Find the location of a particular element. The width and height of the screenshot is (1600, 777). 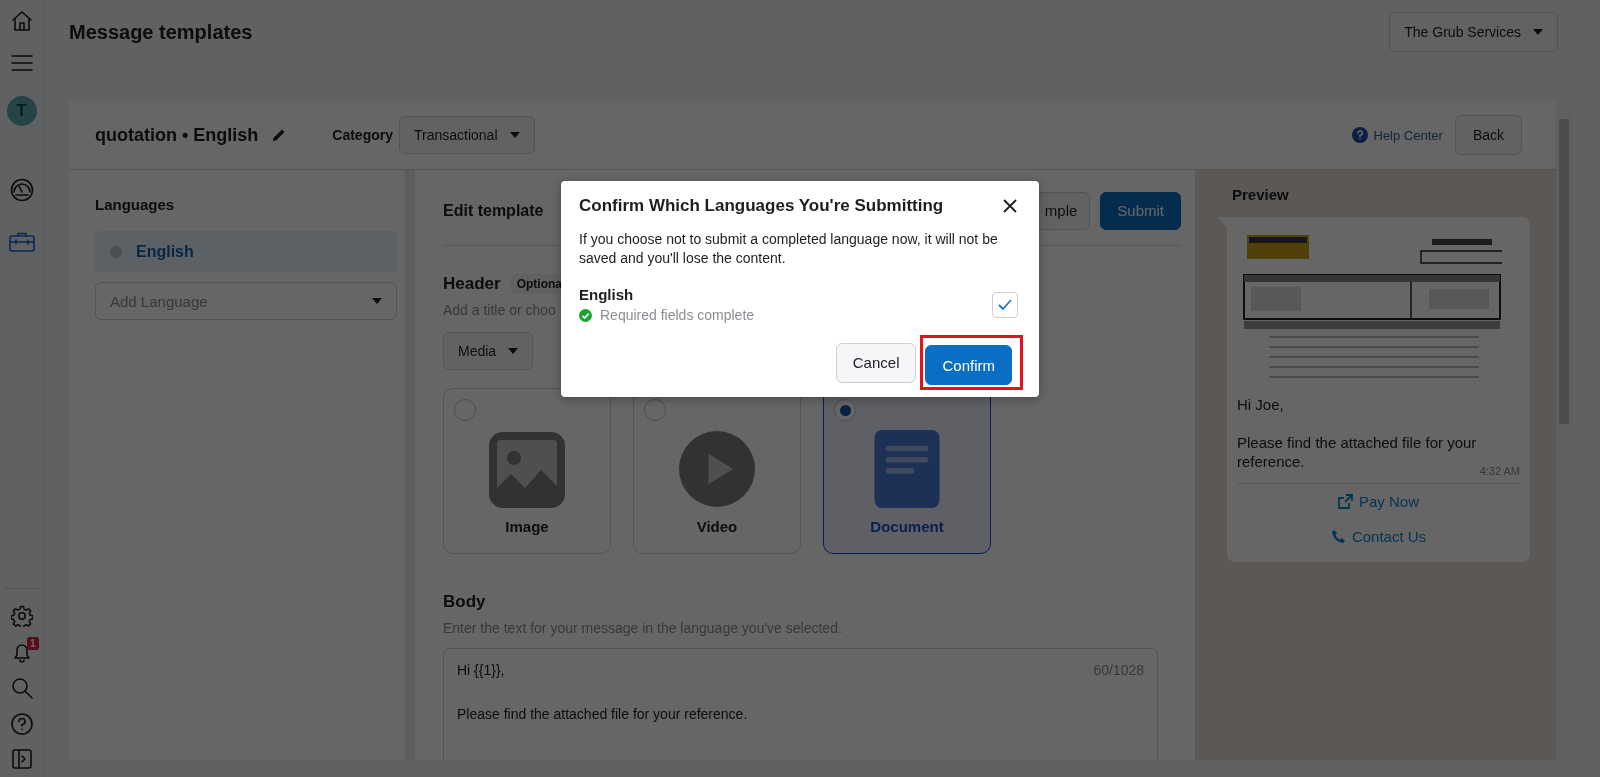

media-option-card: Image is located at coordinates (527, 471).